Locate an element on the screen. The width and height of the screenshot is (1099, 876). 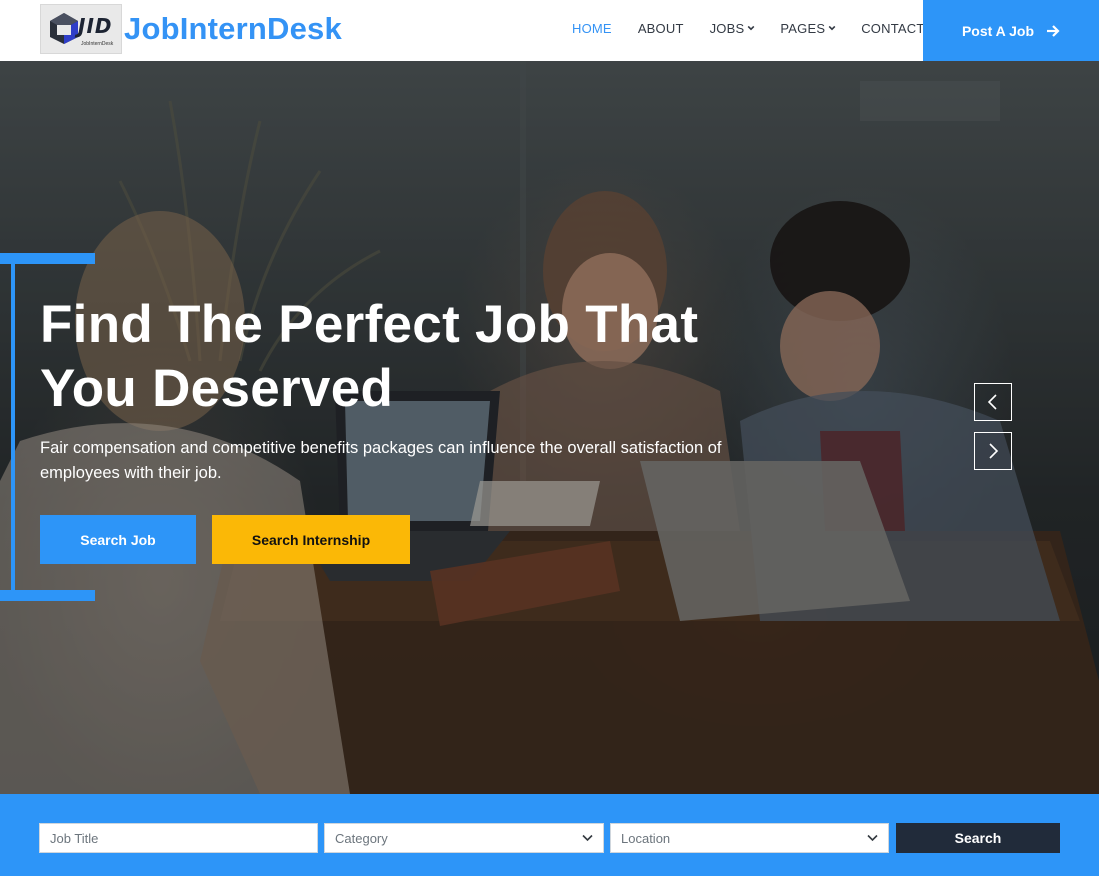
arrow-right-icon is located at coordinates (1053, 30).